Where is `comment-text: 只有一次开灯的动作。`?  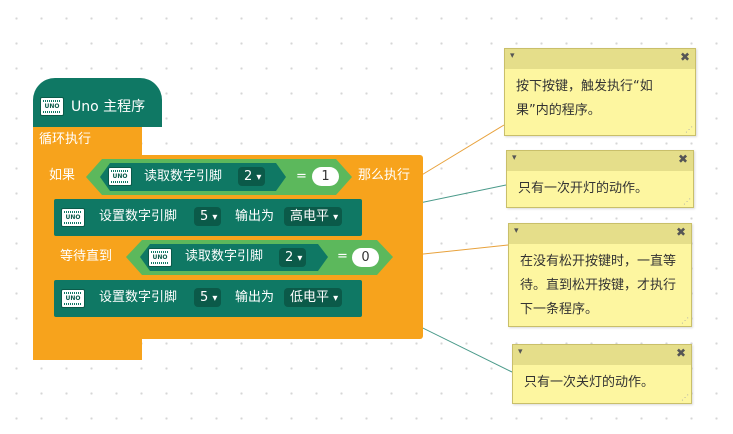
comment-text: 只有一次开灯的动作。 is located at coordinates (600, 189).